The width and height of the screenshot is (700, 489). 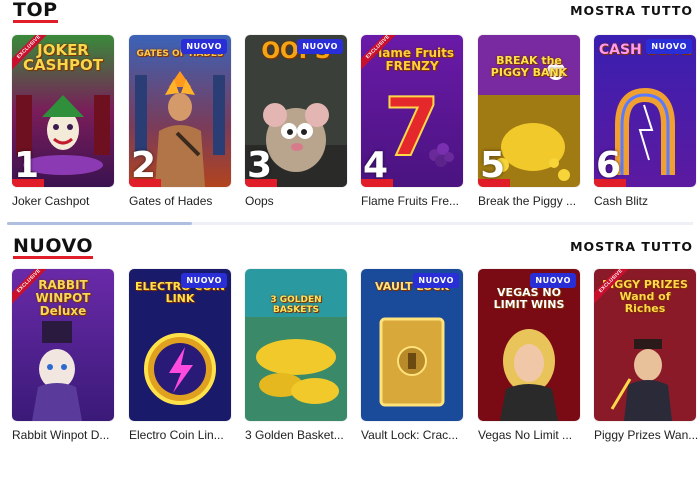 I want to click on game-thumbnail: BREAK the PIGGY BANK 5, so click(x=529, y=111).